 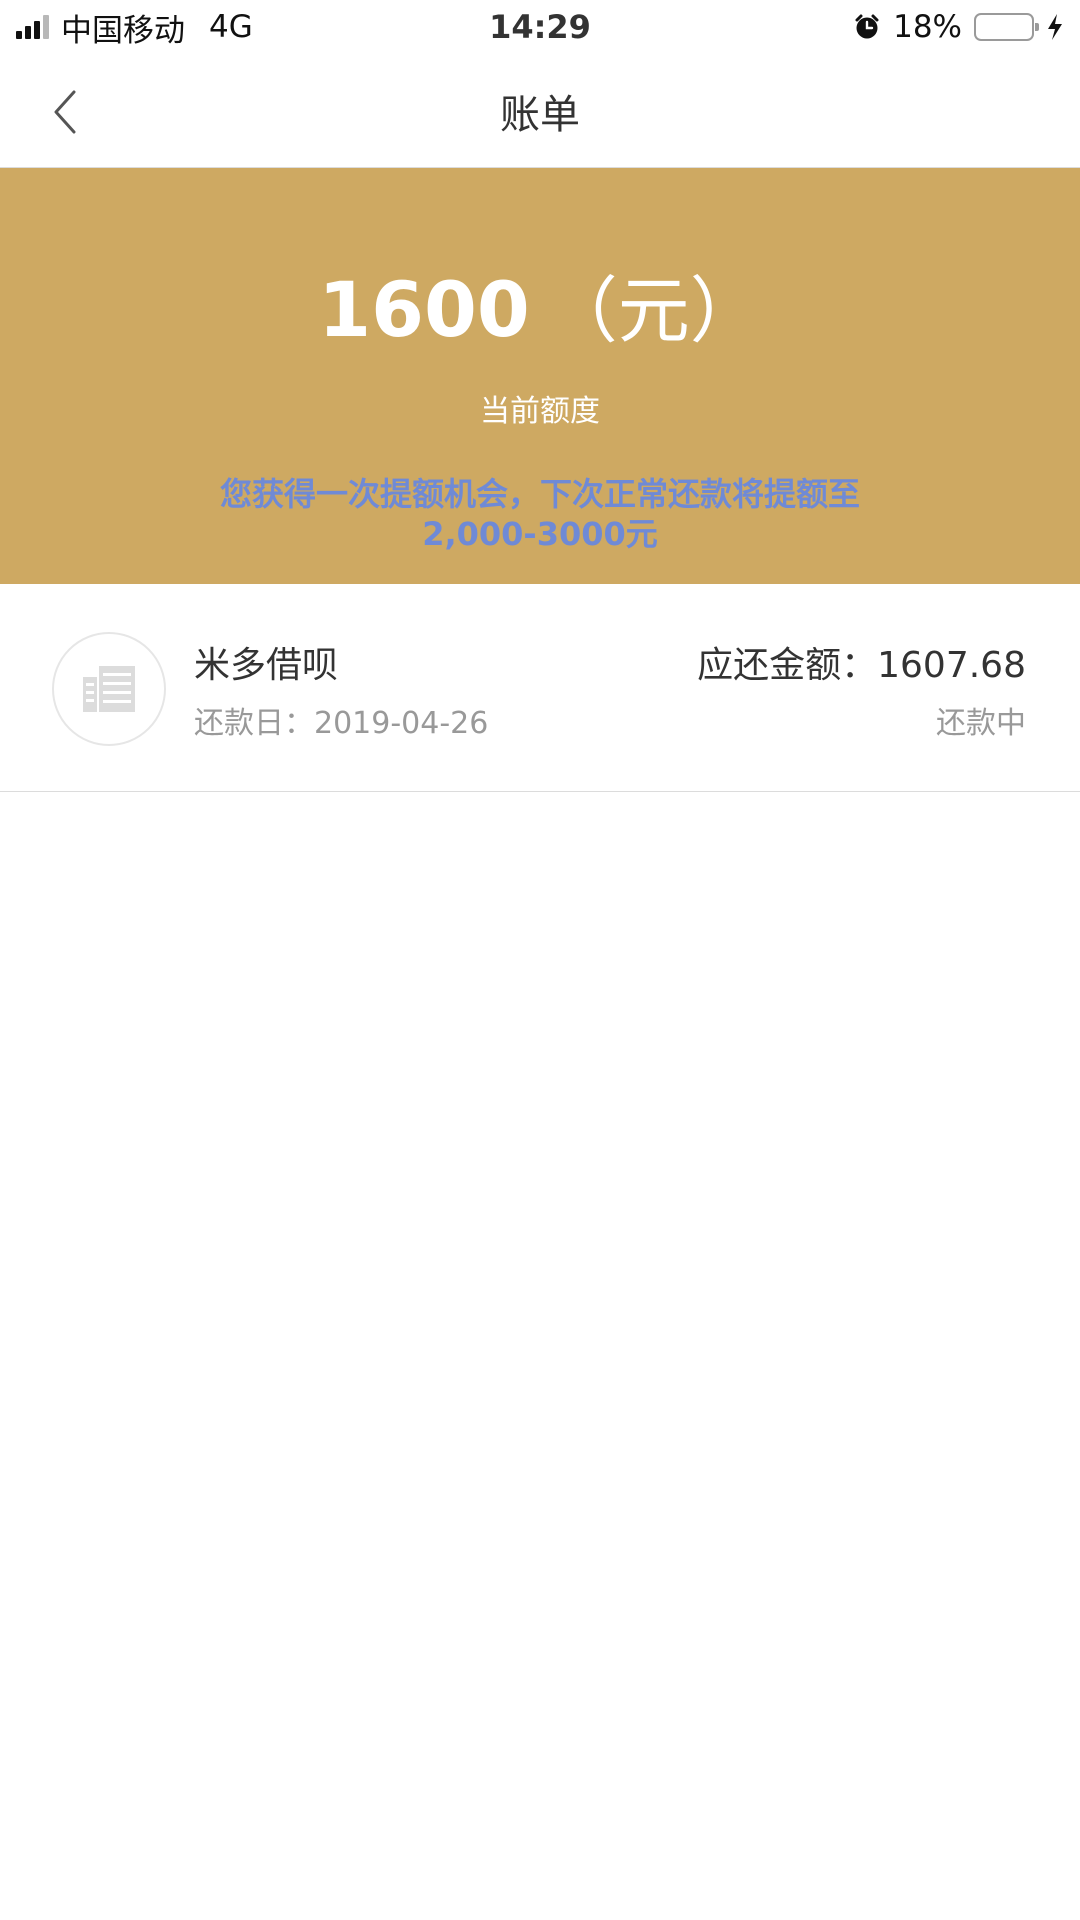 I want to click on building-icon, so click(x=109, y=689).